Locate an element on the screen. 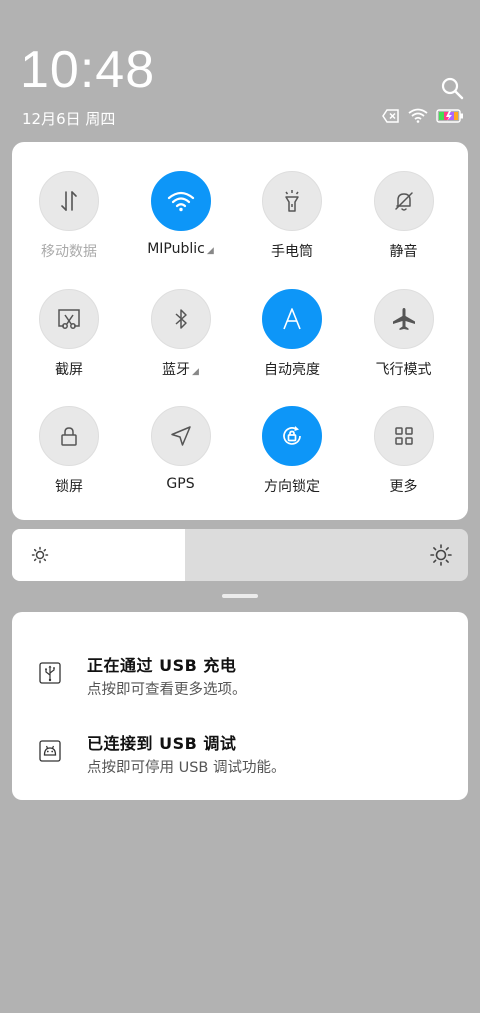 This screenshot has width=480, height=1013. tile-screenshot: 截屏 is located at coordinates (69, 319).